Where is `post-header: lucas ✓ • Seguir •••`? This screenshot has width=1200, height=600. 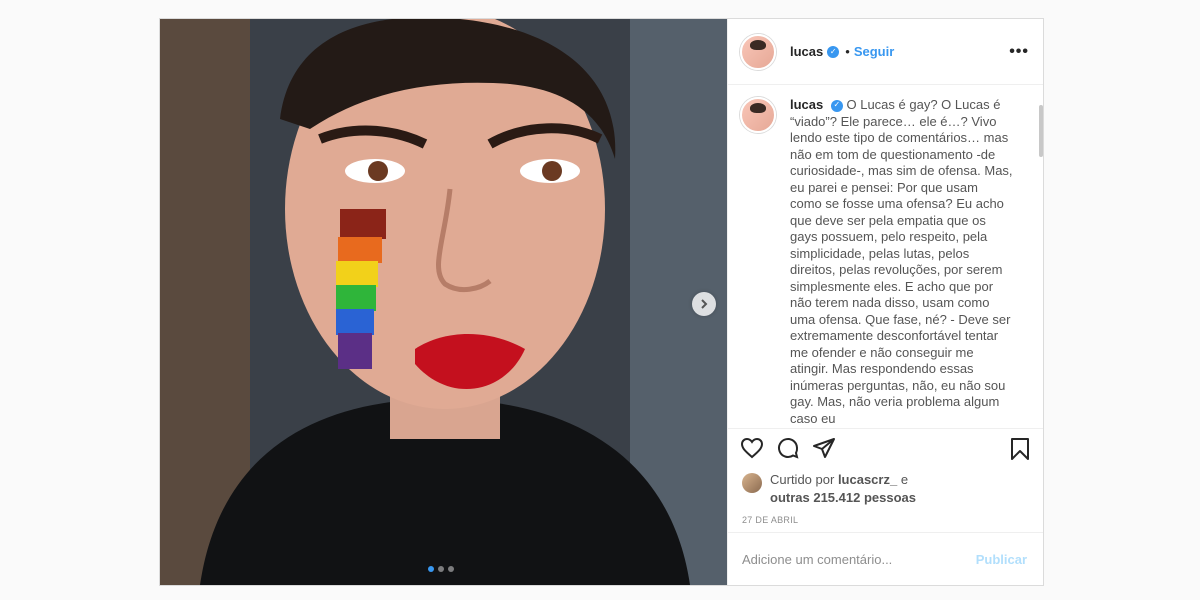 post-header: lucas ✓ • Seguir ••• is located at coordinates (885, 52).